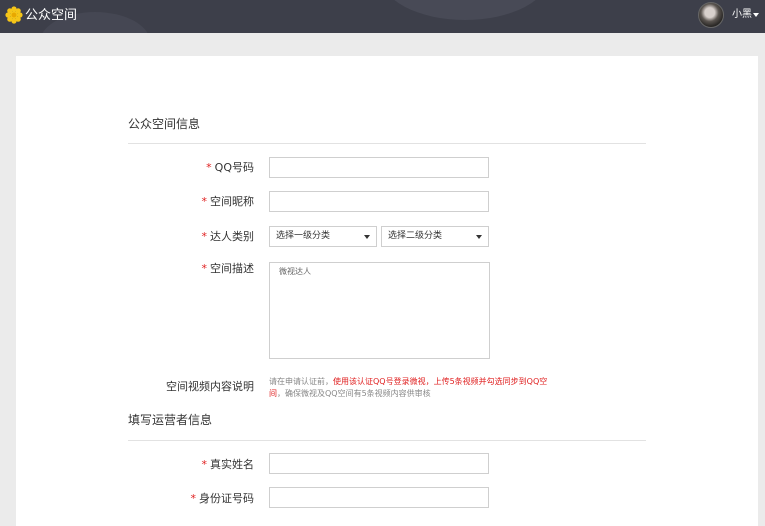 Image resolution: width=765 pixels, height=526 pixels. I want to click on section-title-operator-info: 填写运营者信息, so click(170, 420).